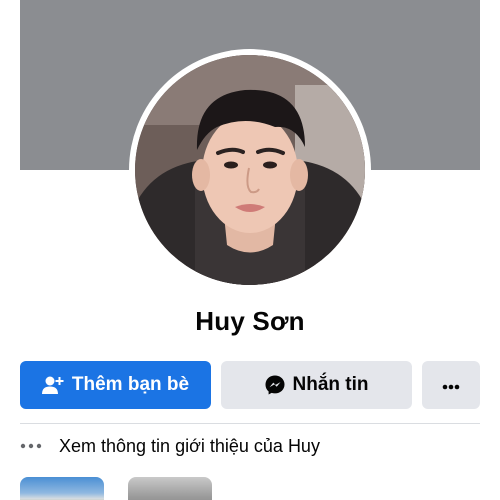  I want to click on add-friend-button: Thêm bạn bè, so click(115, 385).